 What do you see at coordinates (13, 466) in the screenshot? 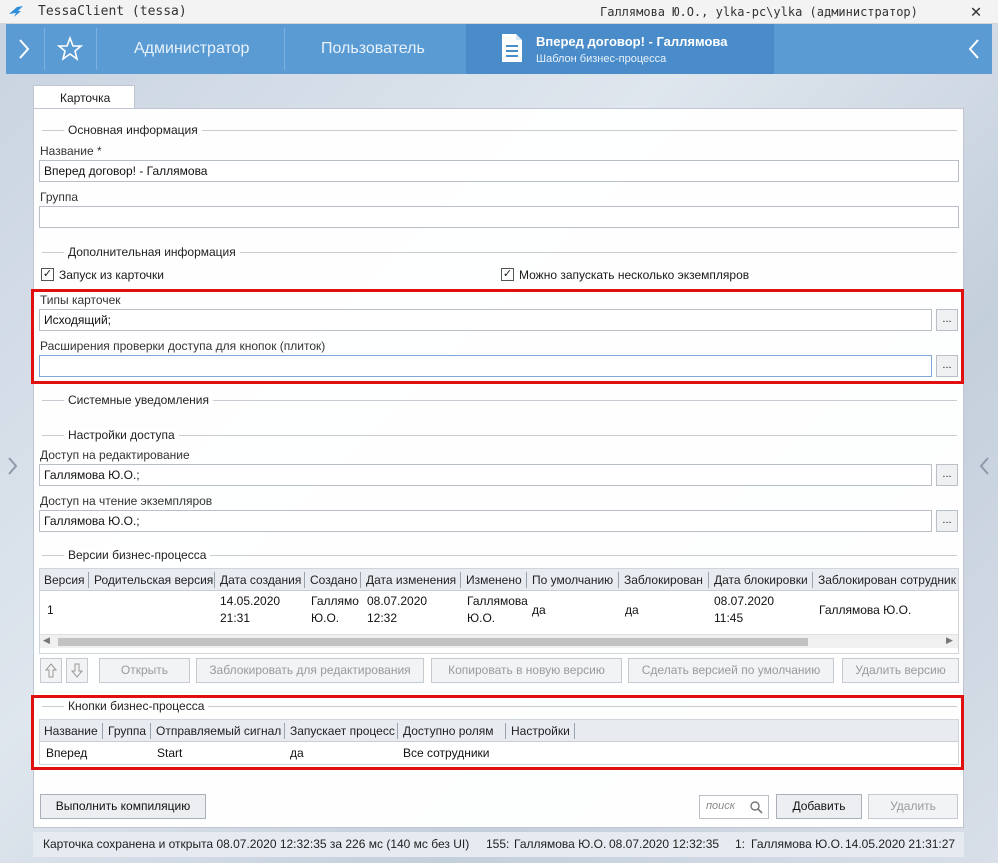
I see `left-panel-chevron-icon` at bounding box center [13, 466].